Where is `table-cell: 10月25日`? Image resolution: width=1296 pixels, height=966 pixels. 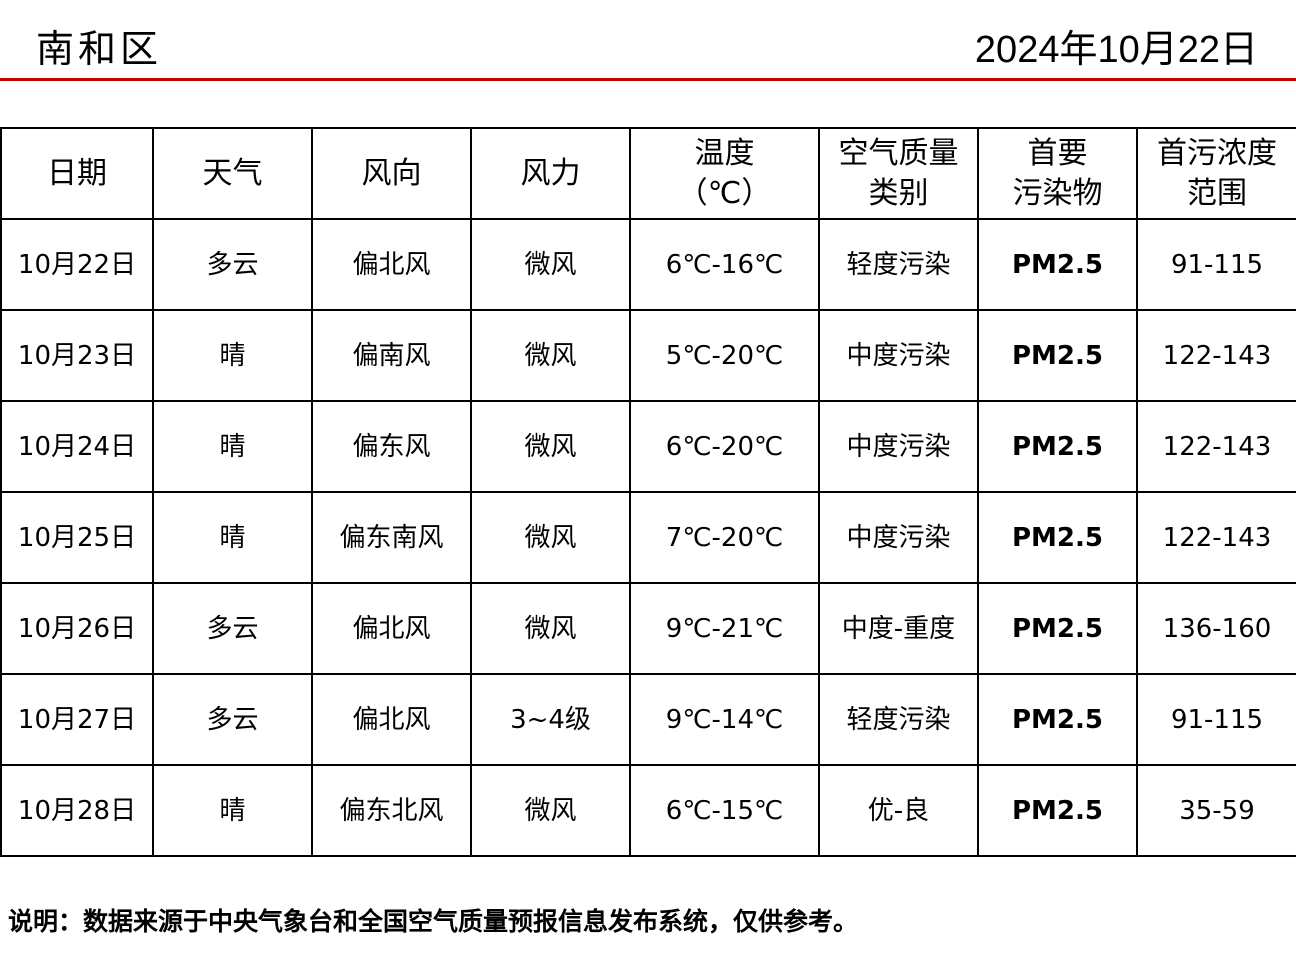 table-cell: 10月25日 is located at coordinates (77, 537).